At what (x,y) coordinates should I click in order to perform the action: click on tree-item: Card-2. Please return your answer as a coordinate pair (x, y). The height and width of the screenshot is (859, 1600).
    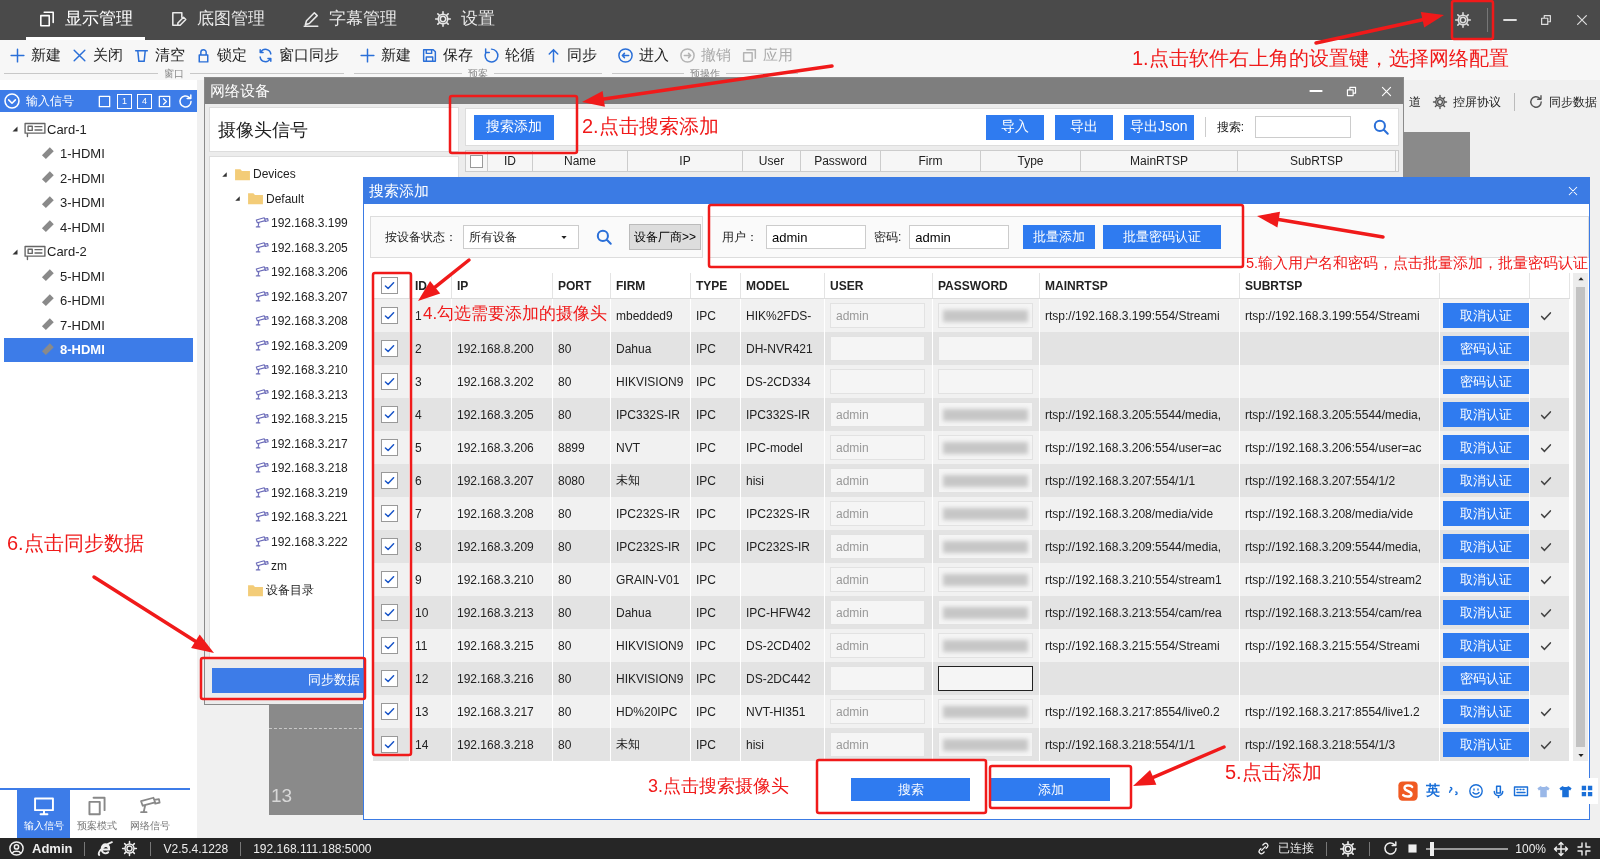
    Looking at the image, I should click on (67, 252).